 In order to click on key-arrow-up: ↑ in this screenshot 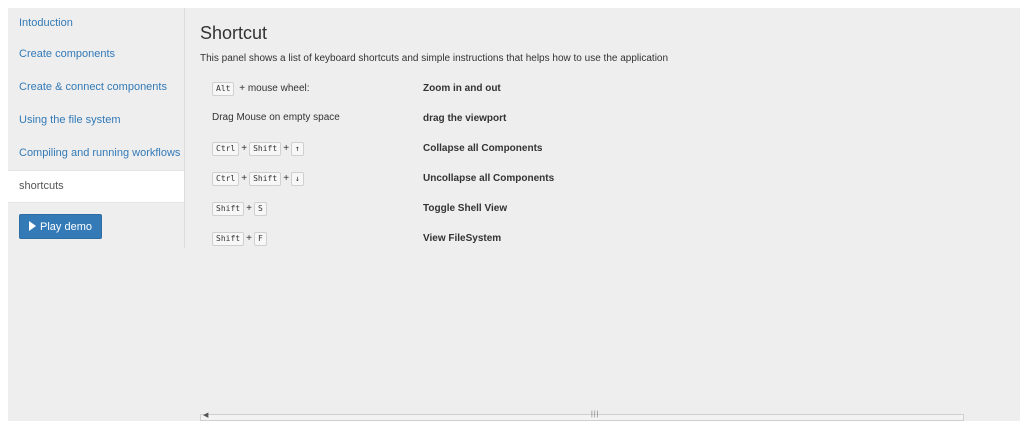, I will do `click(297, 149)`.